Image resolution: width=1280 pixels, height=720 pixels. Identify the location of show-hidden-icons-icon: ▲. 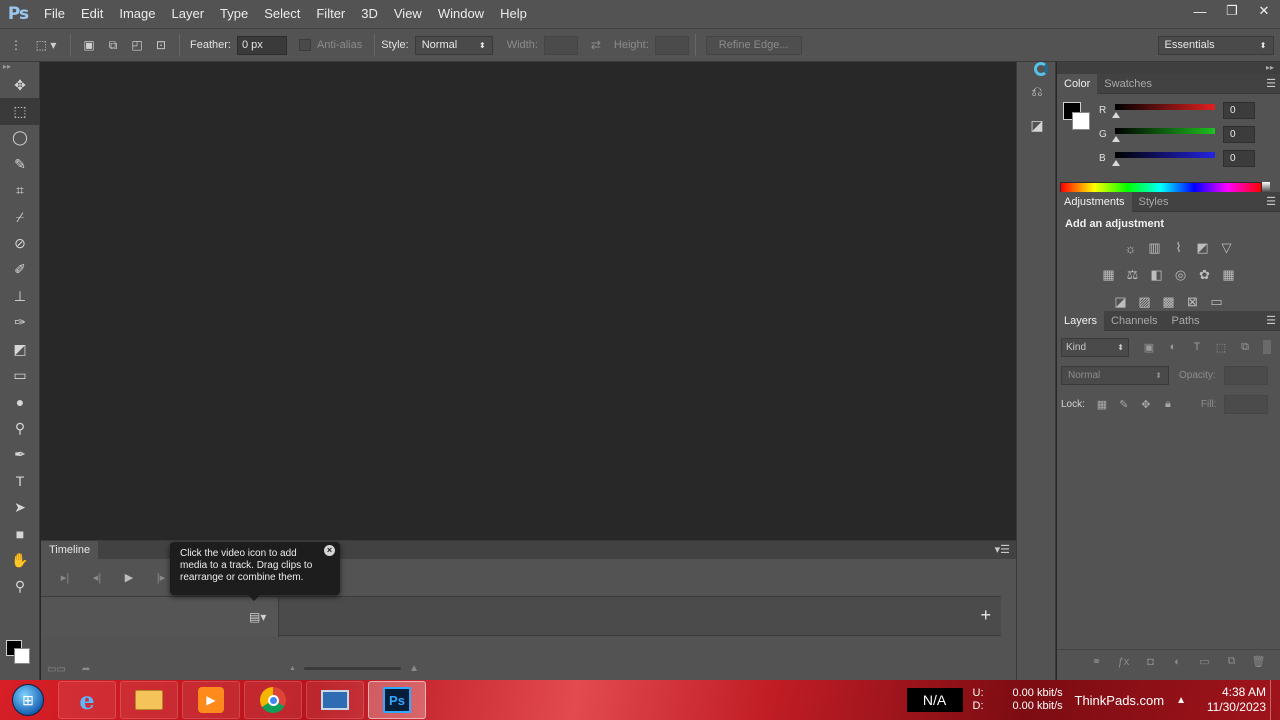
(1181, 700).